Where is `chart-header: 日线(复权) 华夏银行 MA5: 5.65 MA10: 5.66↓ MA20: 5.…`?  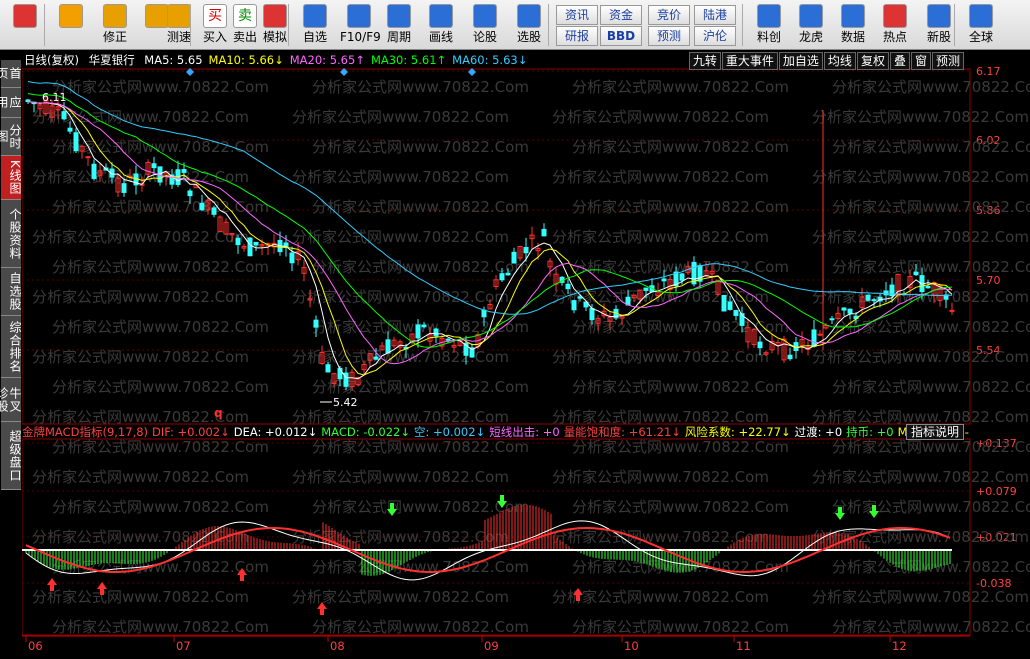 chart-header: 日线(复权) 华夏银行 MA5: 5.65 MA10: 5.66↓ MA20: 5.… is located at coordinates (281, 60).